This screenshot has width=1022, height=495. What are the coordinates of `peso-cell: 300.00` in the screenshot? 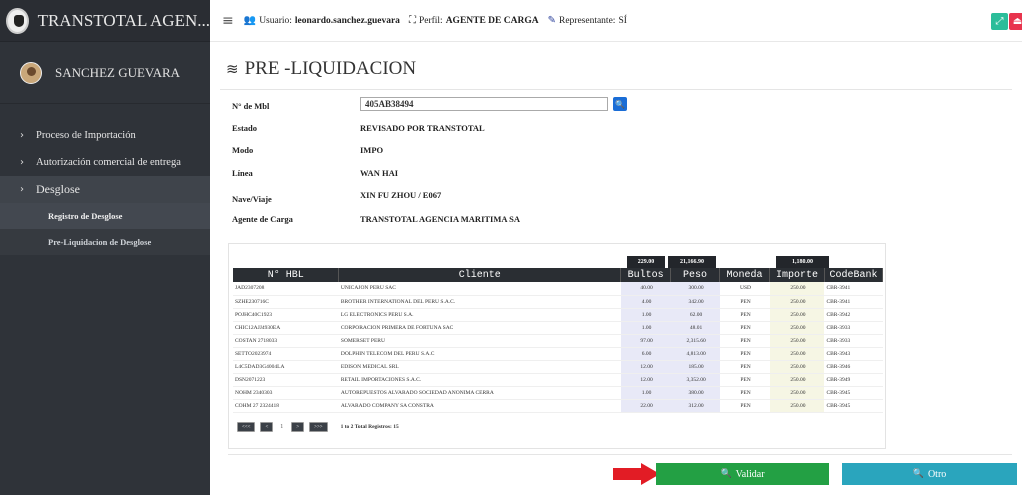 It's located at (695, 289).